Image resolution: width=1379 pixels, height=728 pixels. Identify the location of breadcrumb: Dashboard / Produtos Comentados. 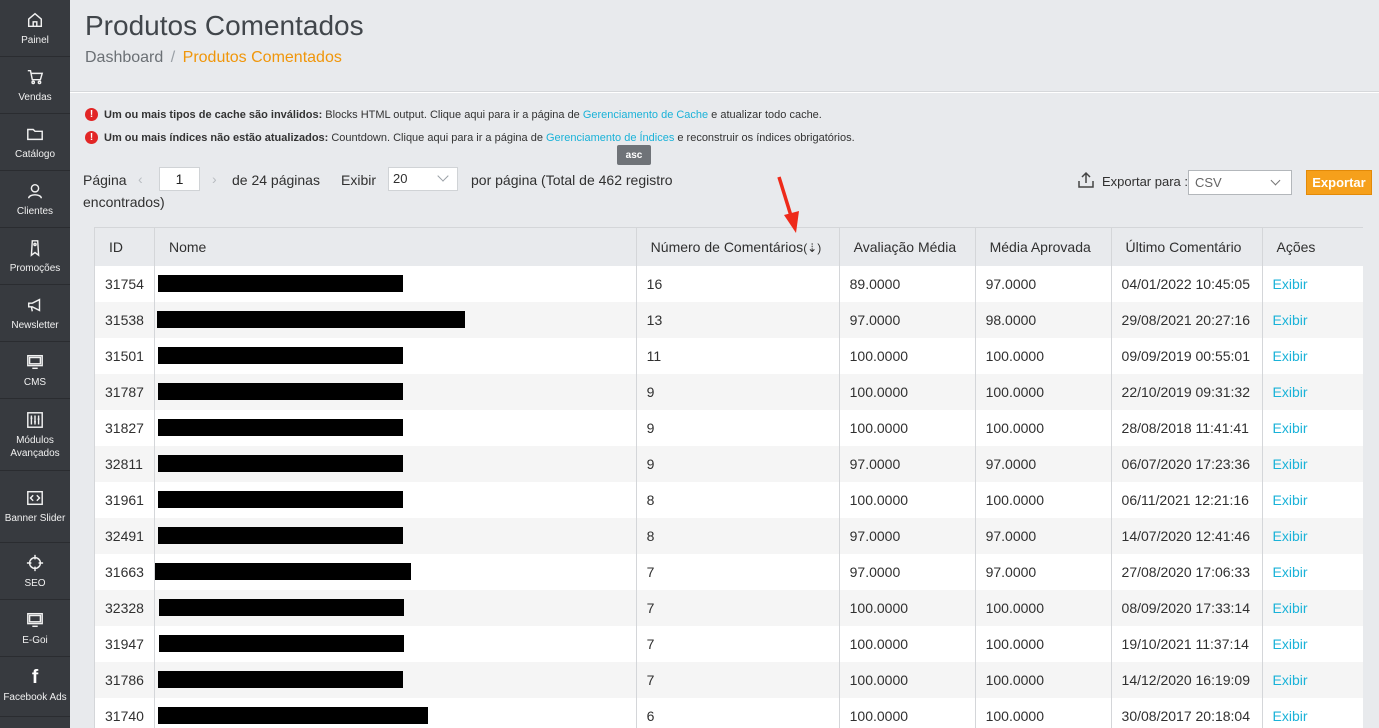
(213, 58).